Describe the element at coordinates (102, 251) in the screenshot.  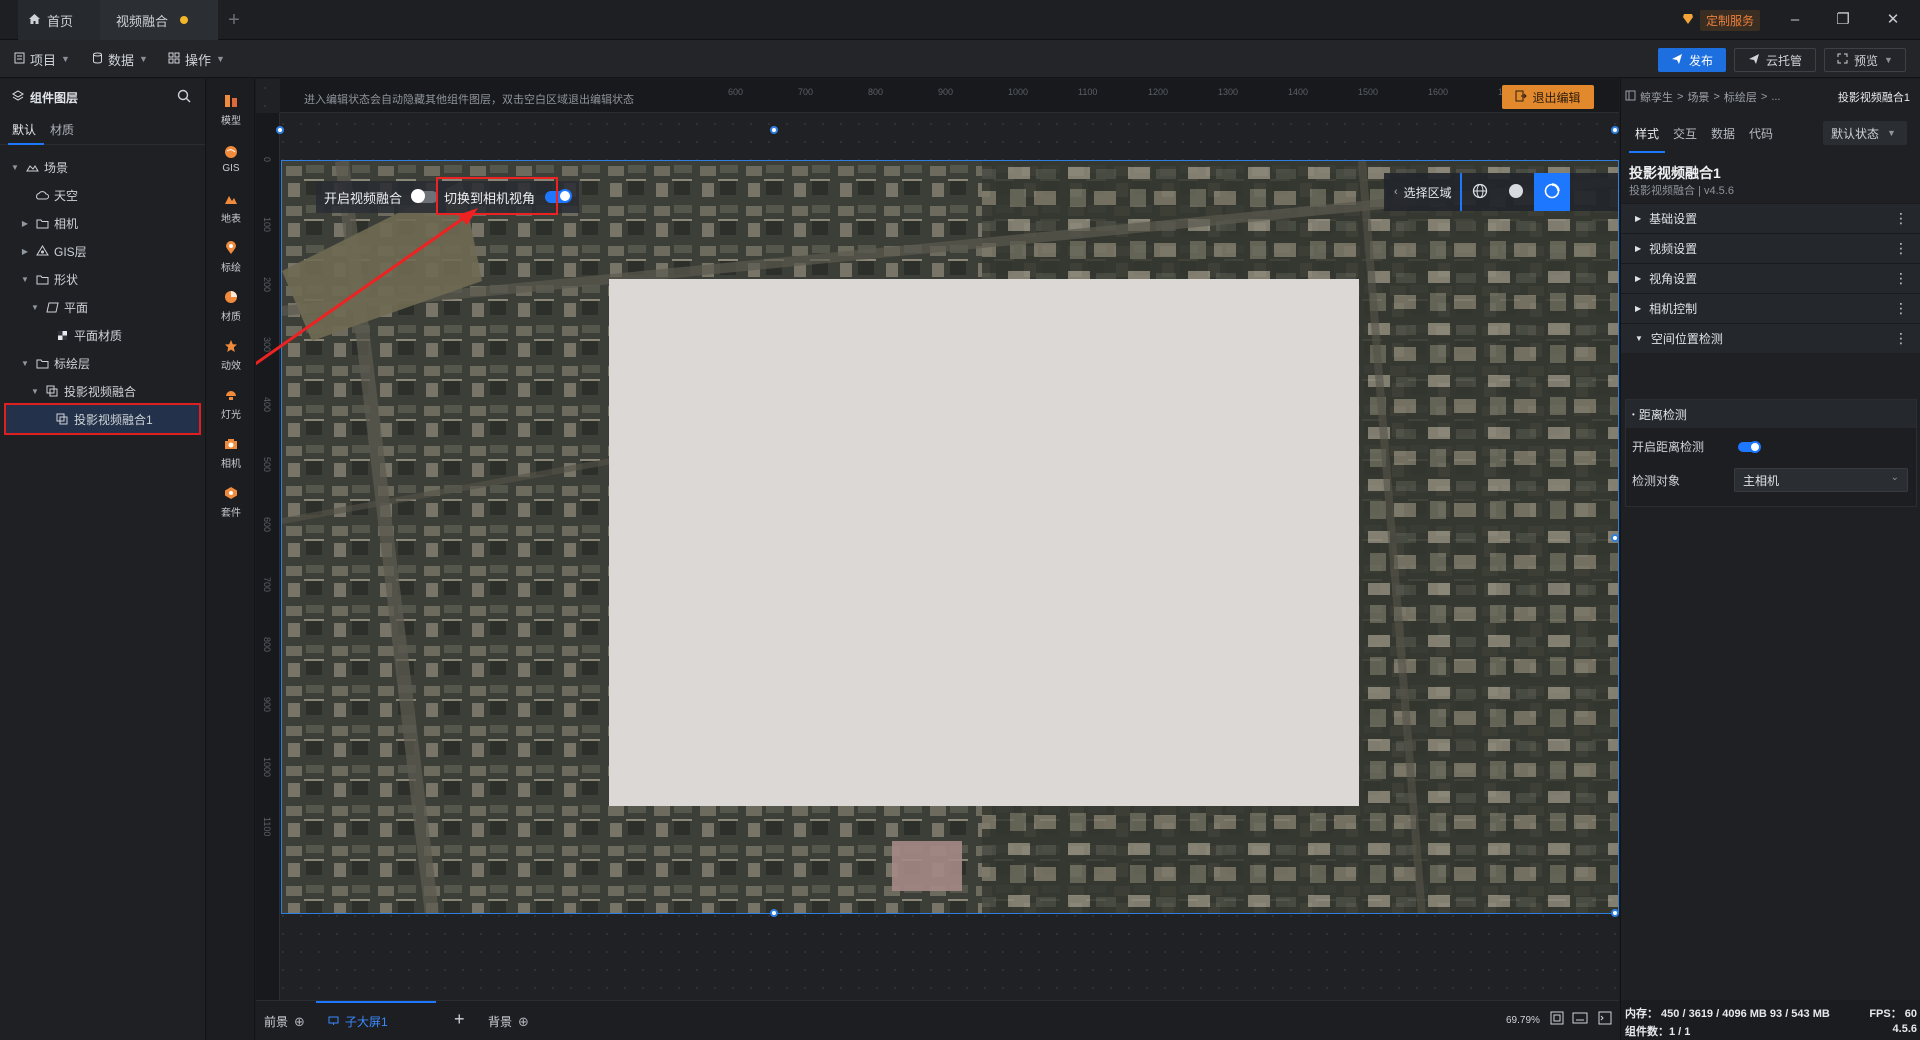
I see `tree-node: ▶ GIS层` at that location.